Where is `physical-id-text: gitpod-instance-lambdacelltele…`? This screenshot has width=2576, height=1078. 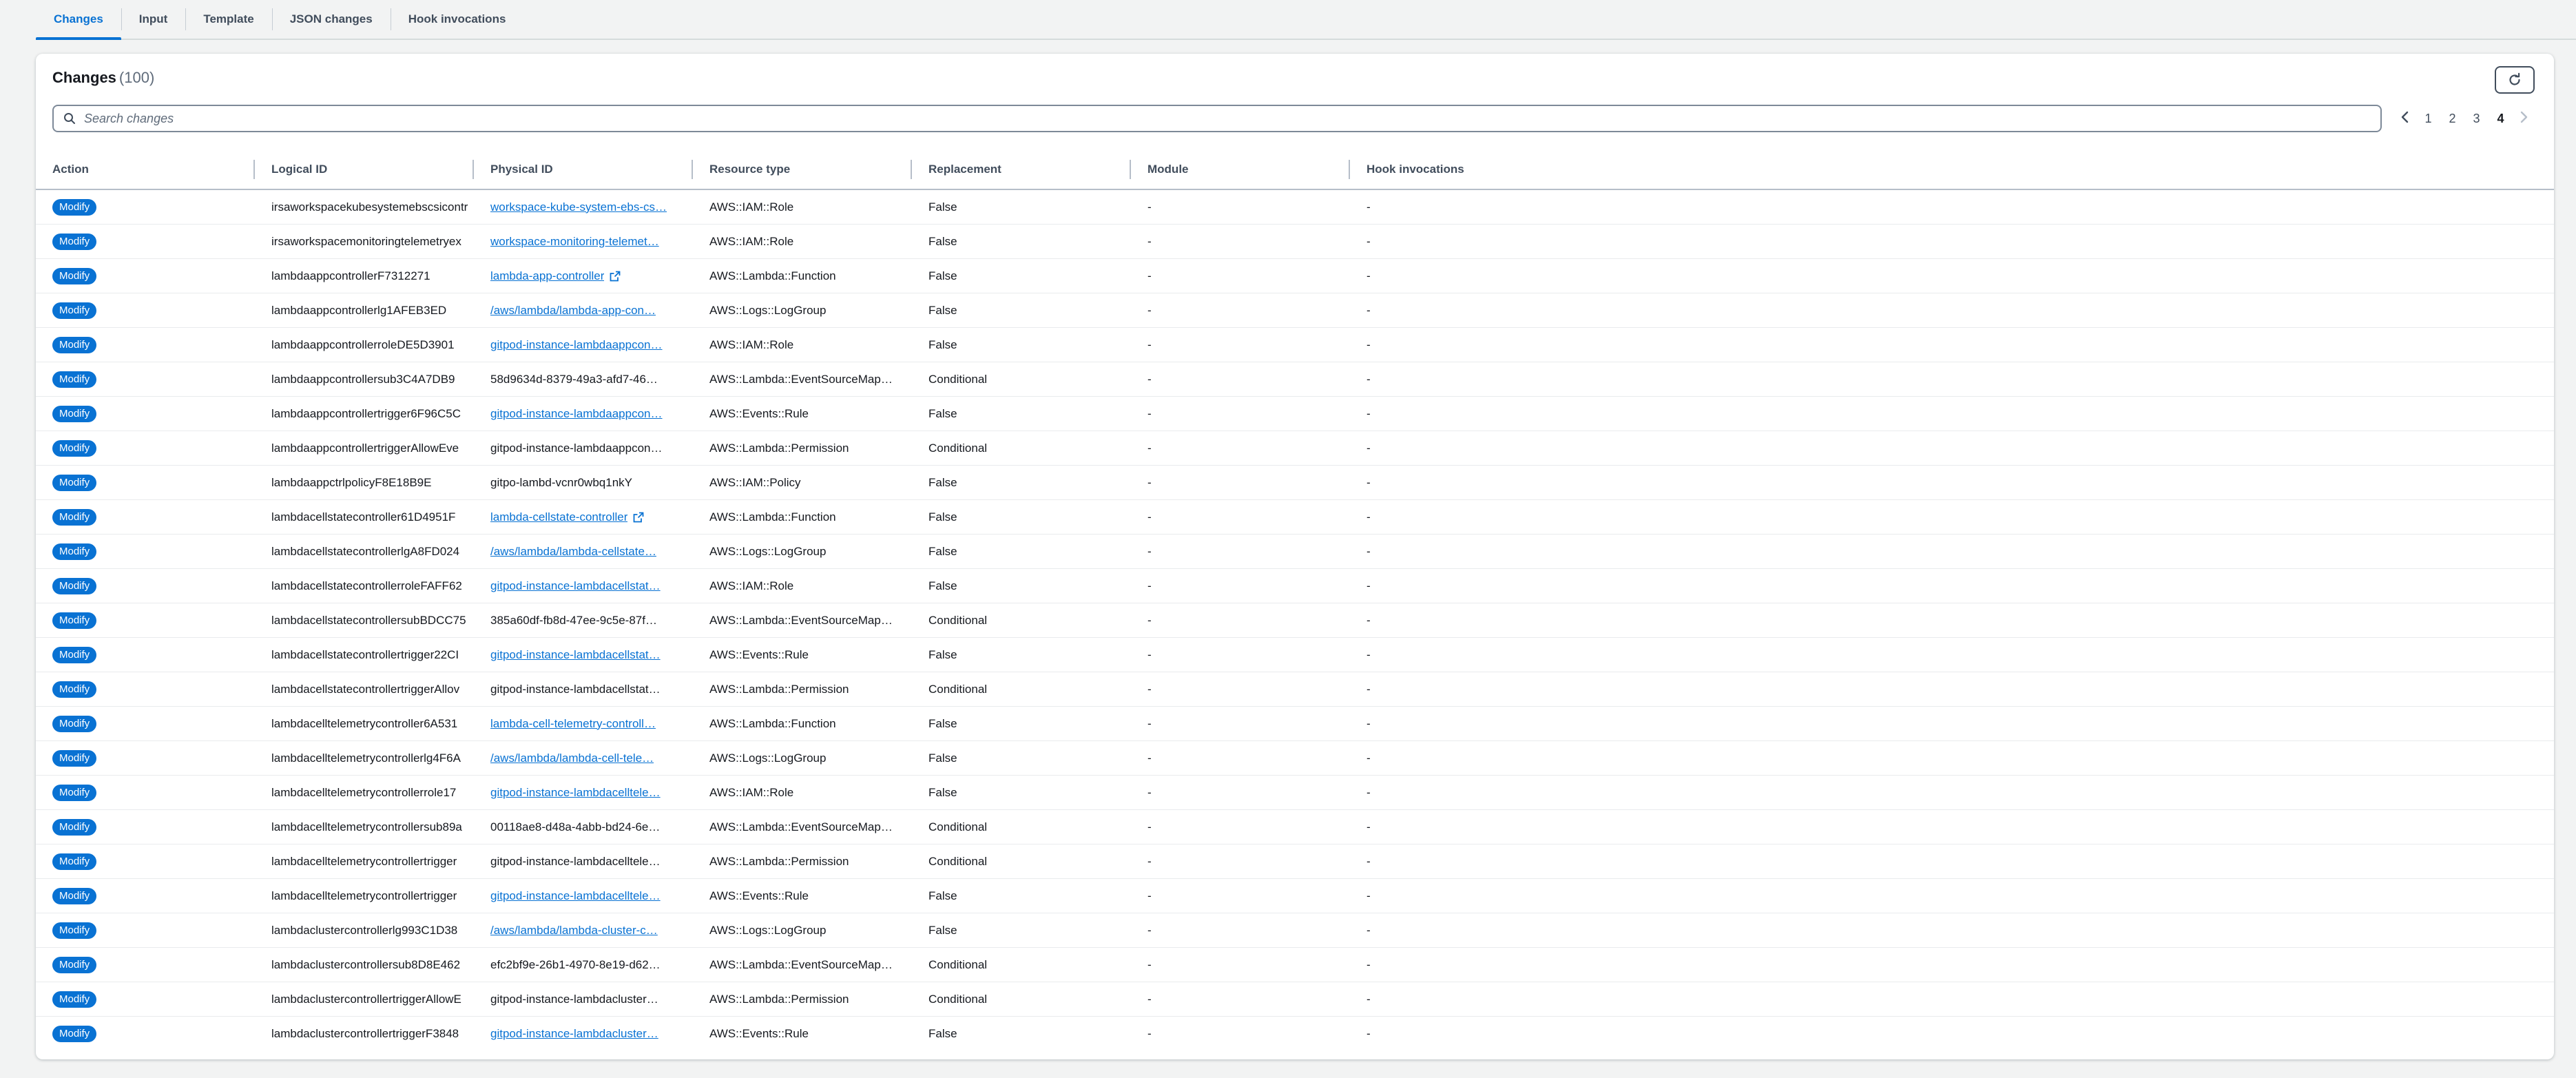
physical-id-text: gitpod-instance-lambdacelltele… is located at coordinates (575, 792).